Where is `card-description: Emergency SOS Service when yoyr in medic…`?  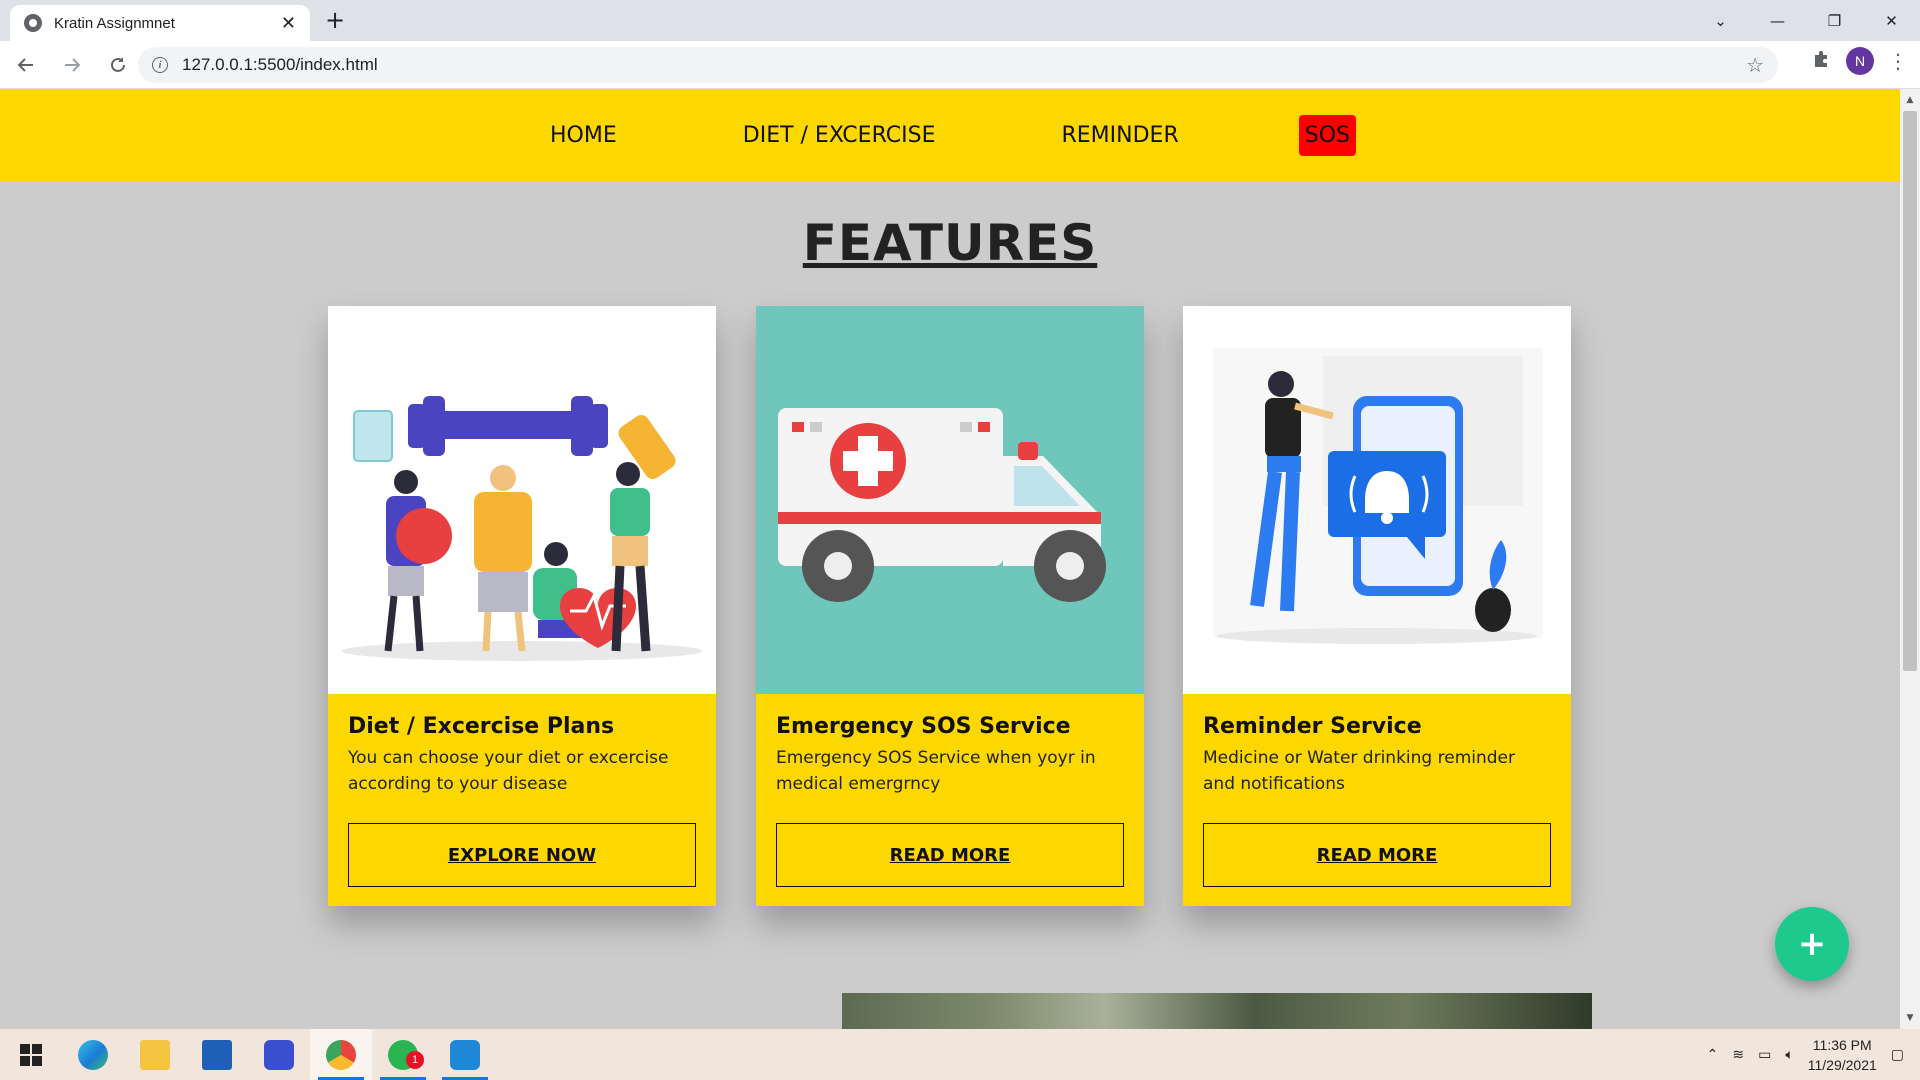
card-description: Emergency SOS Service when yoyr in medic… is located at coordinates (936, 771).